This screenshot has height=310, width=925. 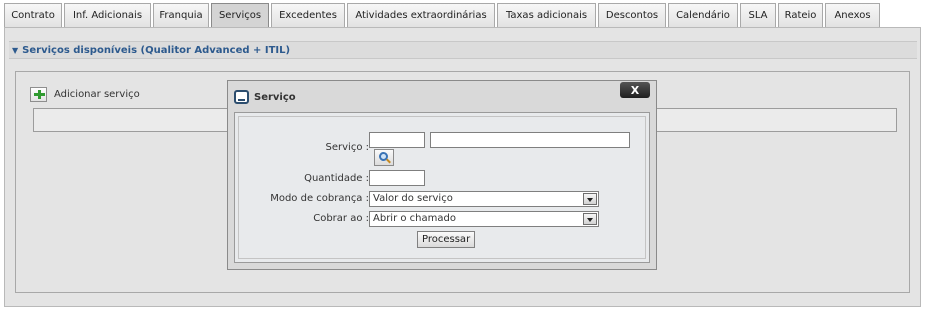 What do you see at coordinates (97, 94) in the screenshot?
I see `add-service-label: Adicionar serviço` at bounding box center [97, 94].